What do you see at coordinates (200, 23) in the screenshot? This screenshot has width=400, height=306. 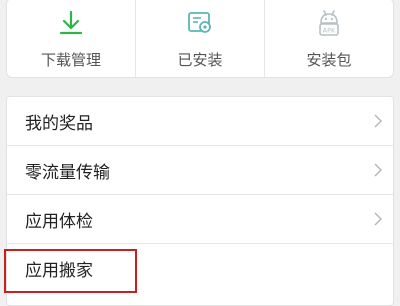 I see `installed-icon` at bounding box center [200, 23].